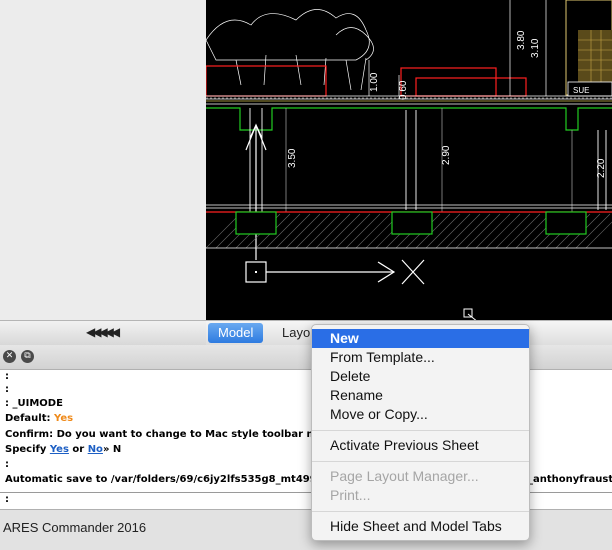  What do you see at coordinates (95, 449) in the screenshot?
I see `option-no-link: No` at bounding box center [95, 449].